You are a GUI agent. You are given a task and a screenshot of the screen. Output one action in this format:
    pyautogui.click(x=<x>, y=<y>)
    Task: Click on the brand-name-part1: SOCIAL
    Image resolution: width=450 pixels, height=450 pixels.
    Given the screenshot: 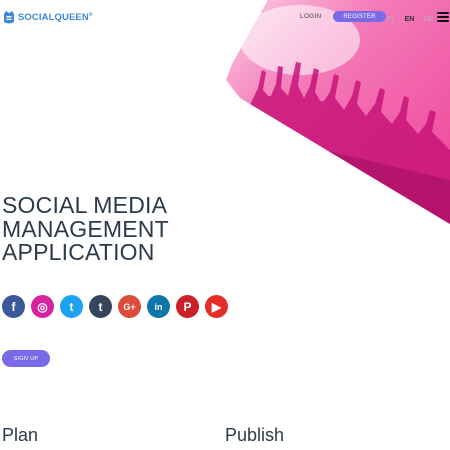 What is the action you would take?
    pyautogui.click(x=36, y=17)
    